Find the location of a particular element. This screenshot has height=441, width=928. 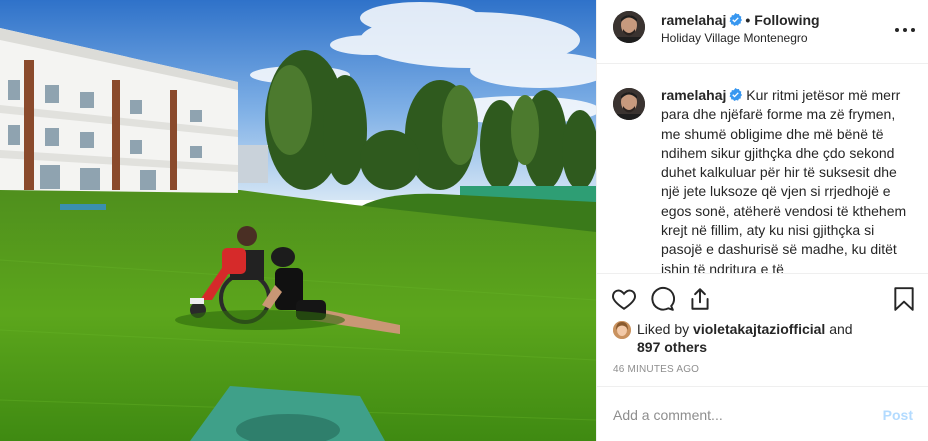

bookmark-icon is located at coordinates (904, 299).